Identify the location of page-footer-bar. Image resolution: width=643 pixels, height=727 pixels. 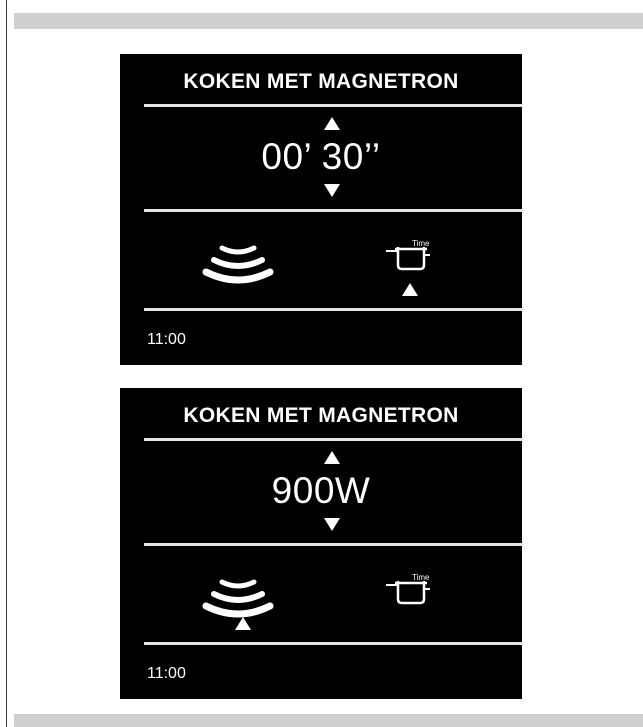
(328, 720).